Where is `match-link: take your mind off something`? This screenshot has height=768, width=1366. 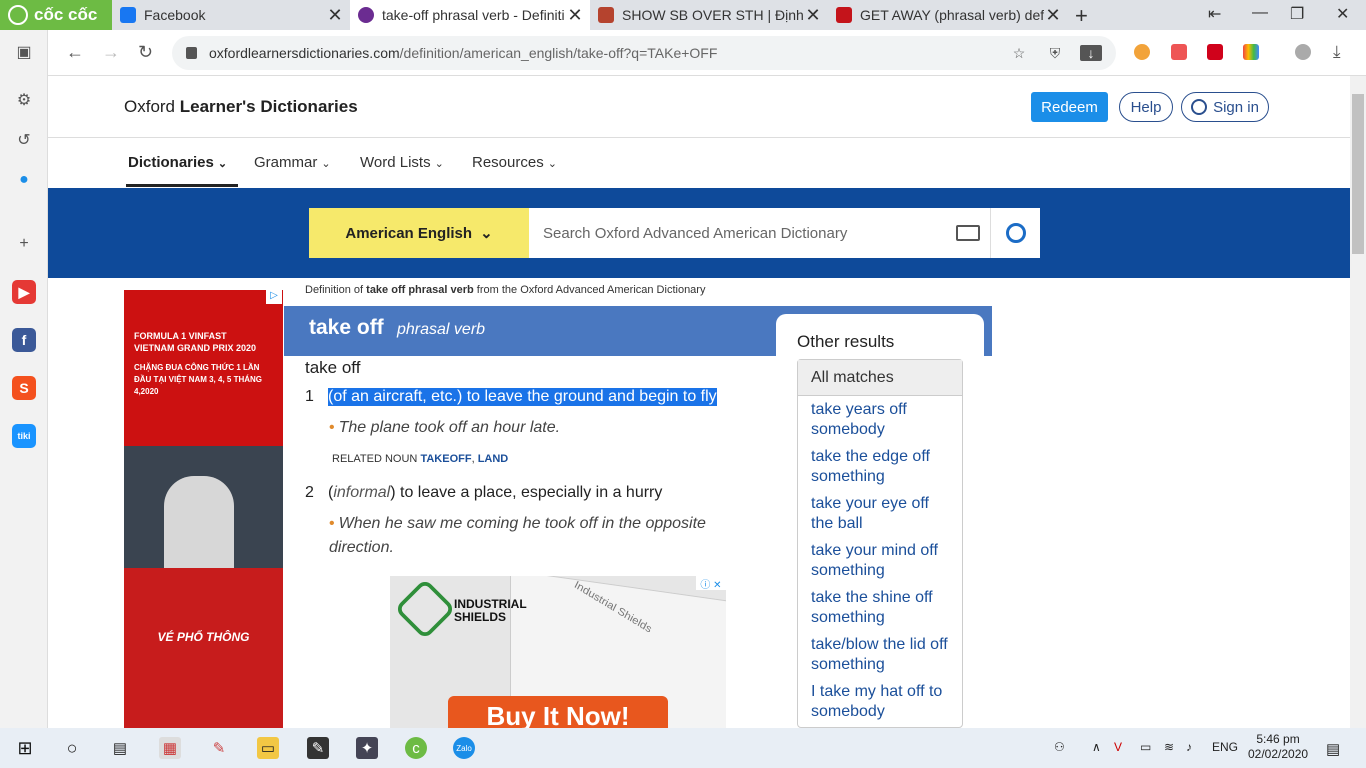 match-link: take your mind off something is located at coordinates (881, 561).